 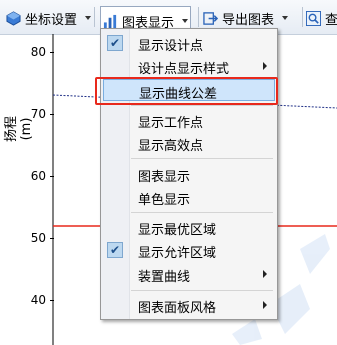 I want to click on menu-item-show-design-point: ✔ 显示设计点, so click(x=189, y=43).